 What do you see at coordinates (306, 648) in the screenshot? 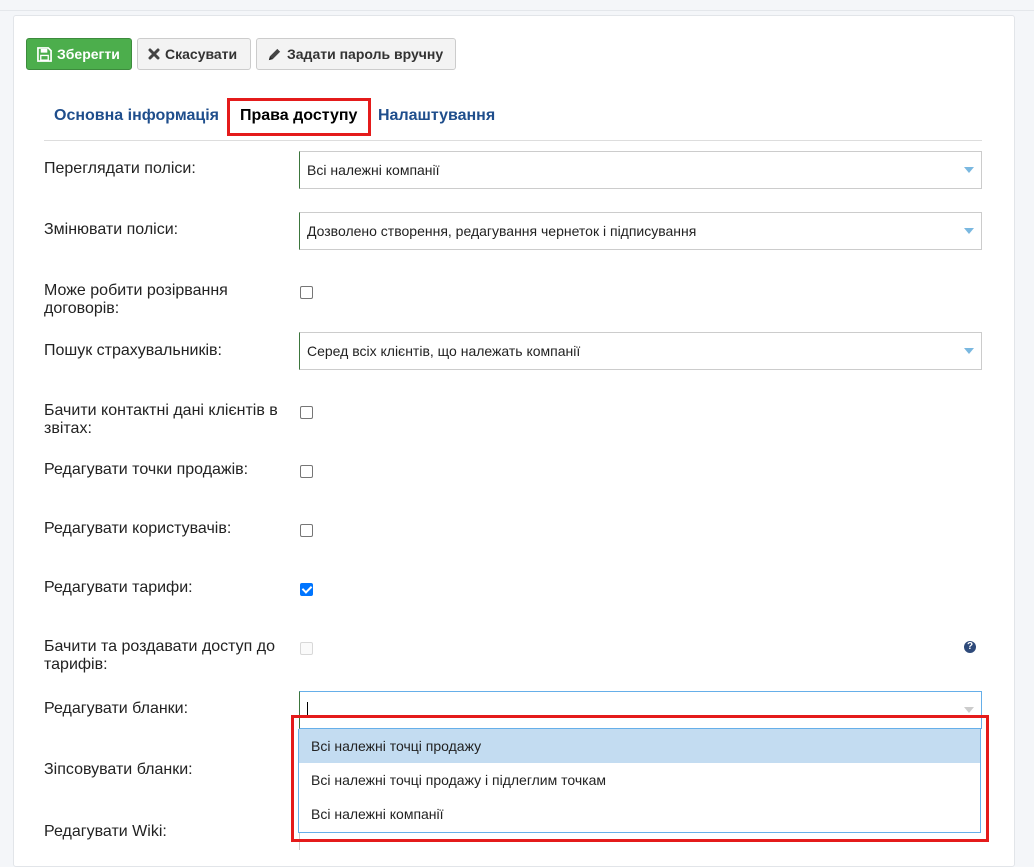
I see `share-tariffs-checkbox` at bounding box center [306, 648].